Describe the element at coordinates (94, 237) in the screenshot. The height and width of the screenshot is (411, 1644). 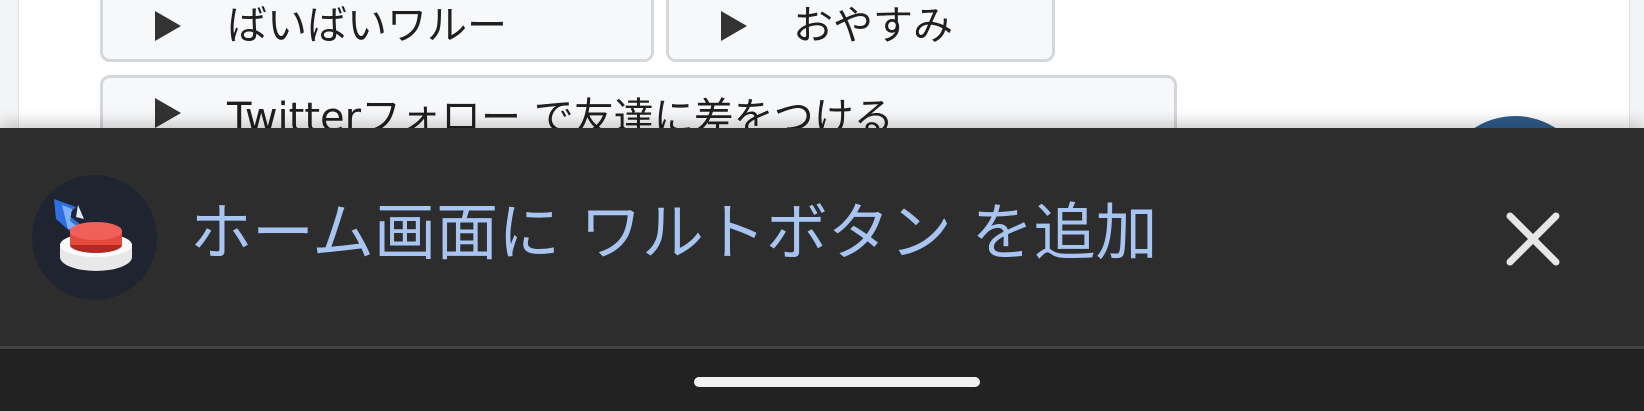
I see `red-push-button-icon` at that location.